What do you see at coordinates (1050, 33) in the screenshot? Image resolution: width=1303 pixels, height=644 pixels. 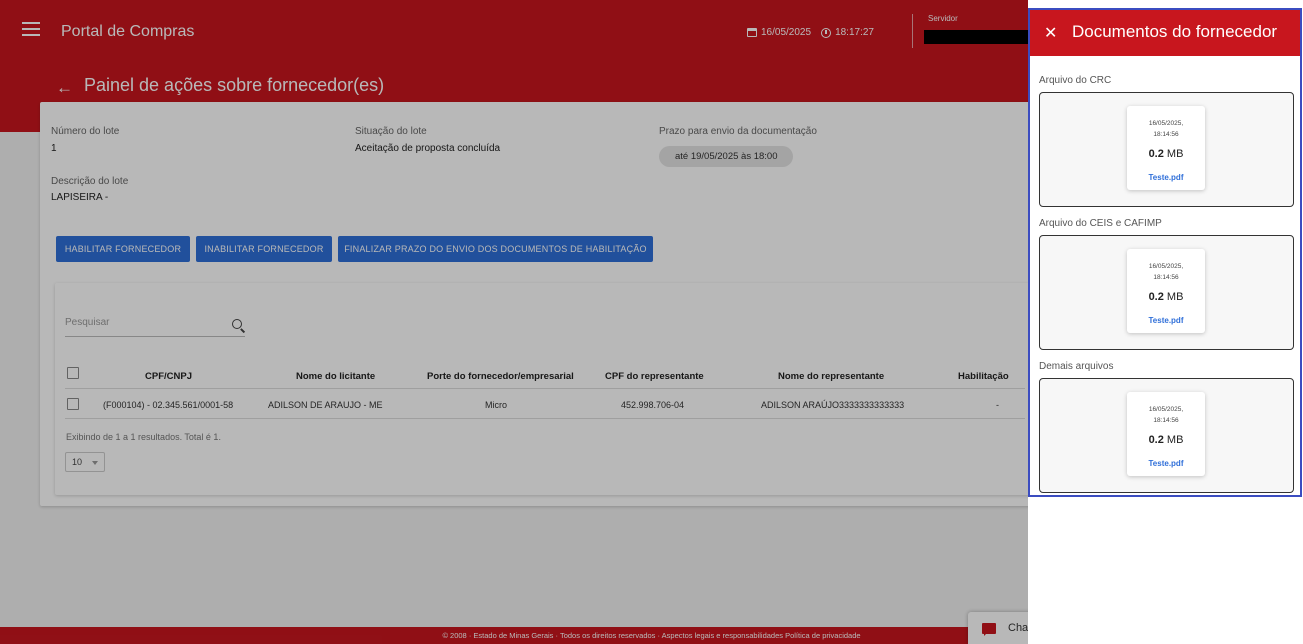 I see `close-icon: ✕` at bounding box center [1050, 33].